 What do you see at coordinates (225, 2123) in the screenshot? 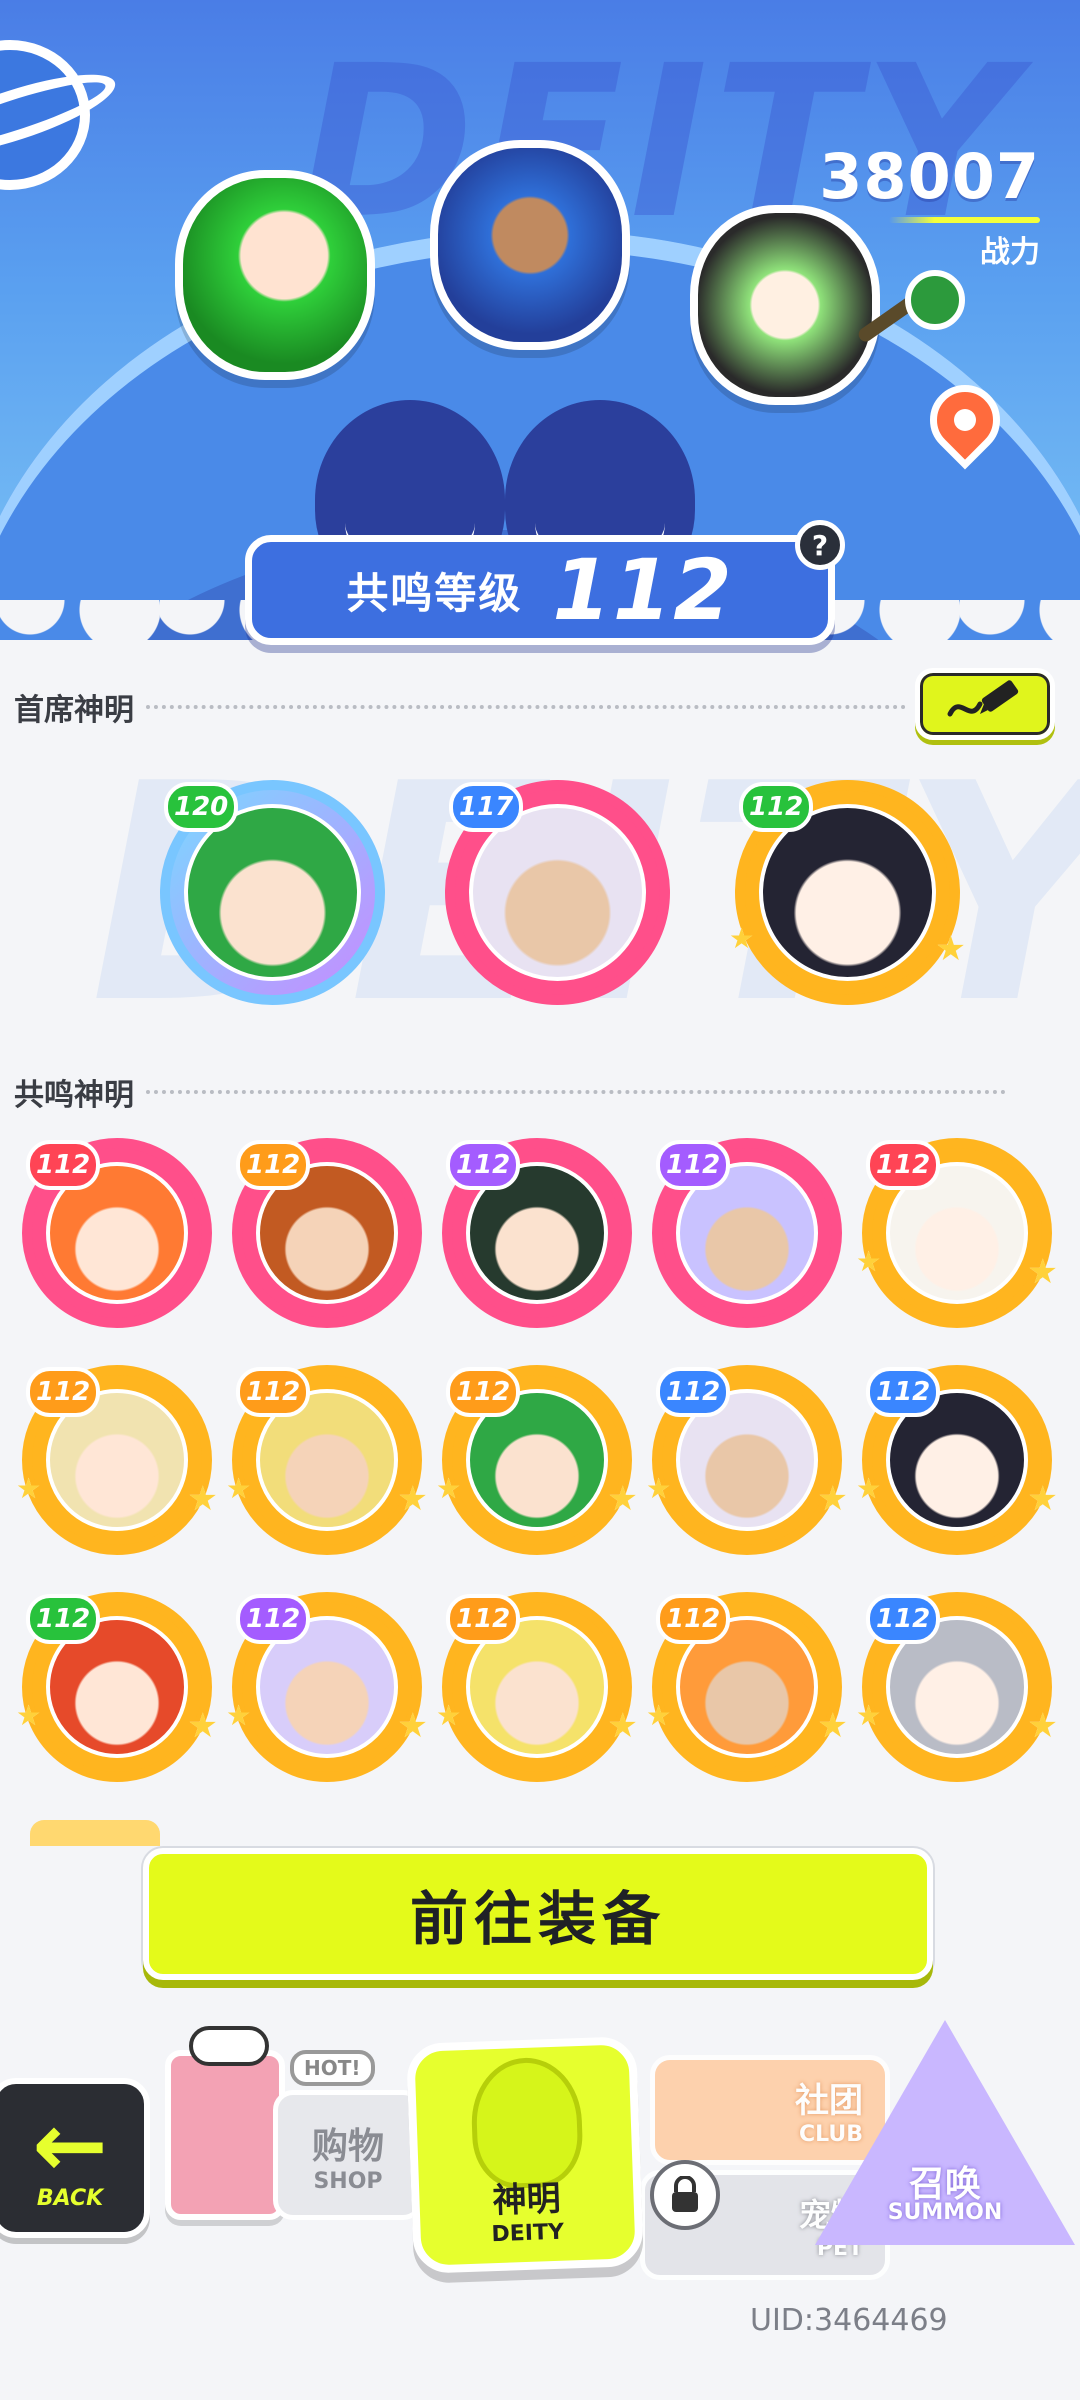
I see `vending-machine-icon` at bounding box center [225, 2123].